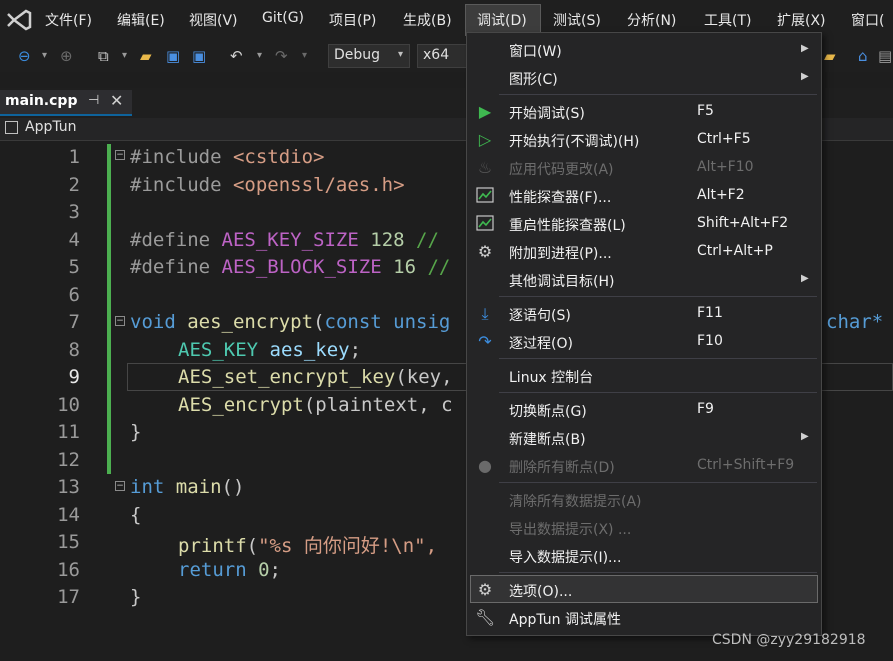 This screenshot has width=893, height=661. What do you see at coordinates (283, 18) in the screenshot?
I see `menu-git: Git(G)` at bounding box center [283, 18].